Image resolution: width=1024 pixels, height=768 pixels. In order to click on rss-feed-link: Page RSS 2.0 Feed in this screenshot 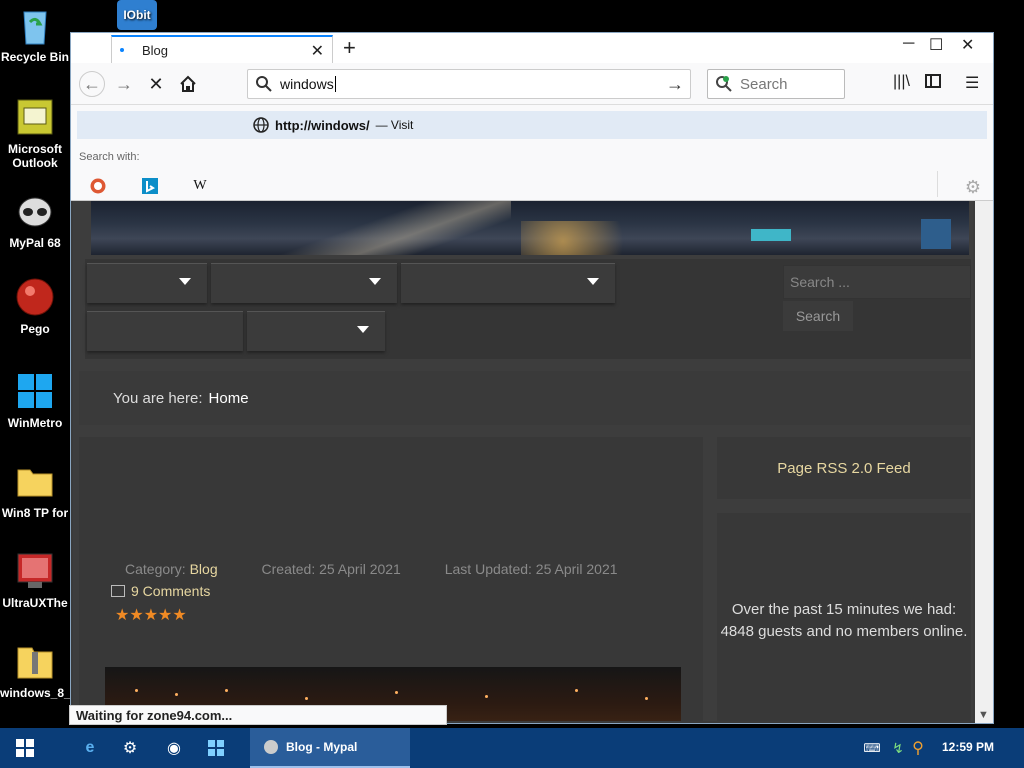, I will do `click(844, 468)`.